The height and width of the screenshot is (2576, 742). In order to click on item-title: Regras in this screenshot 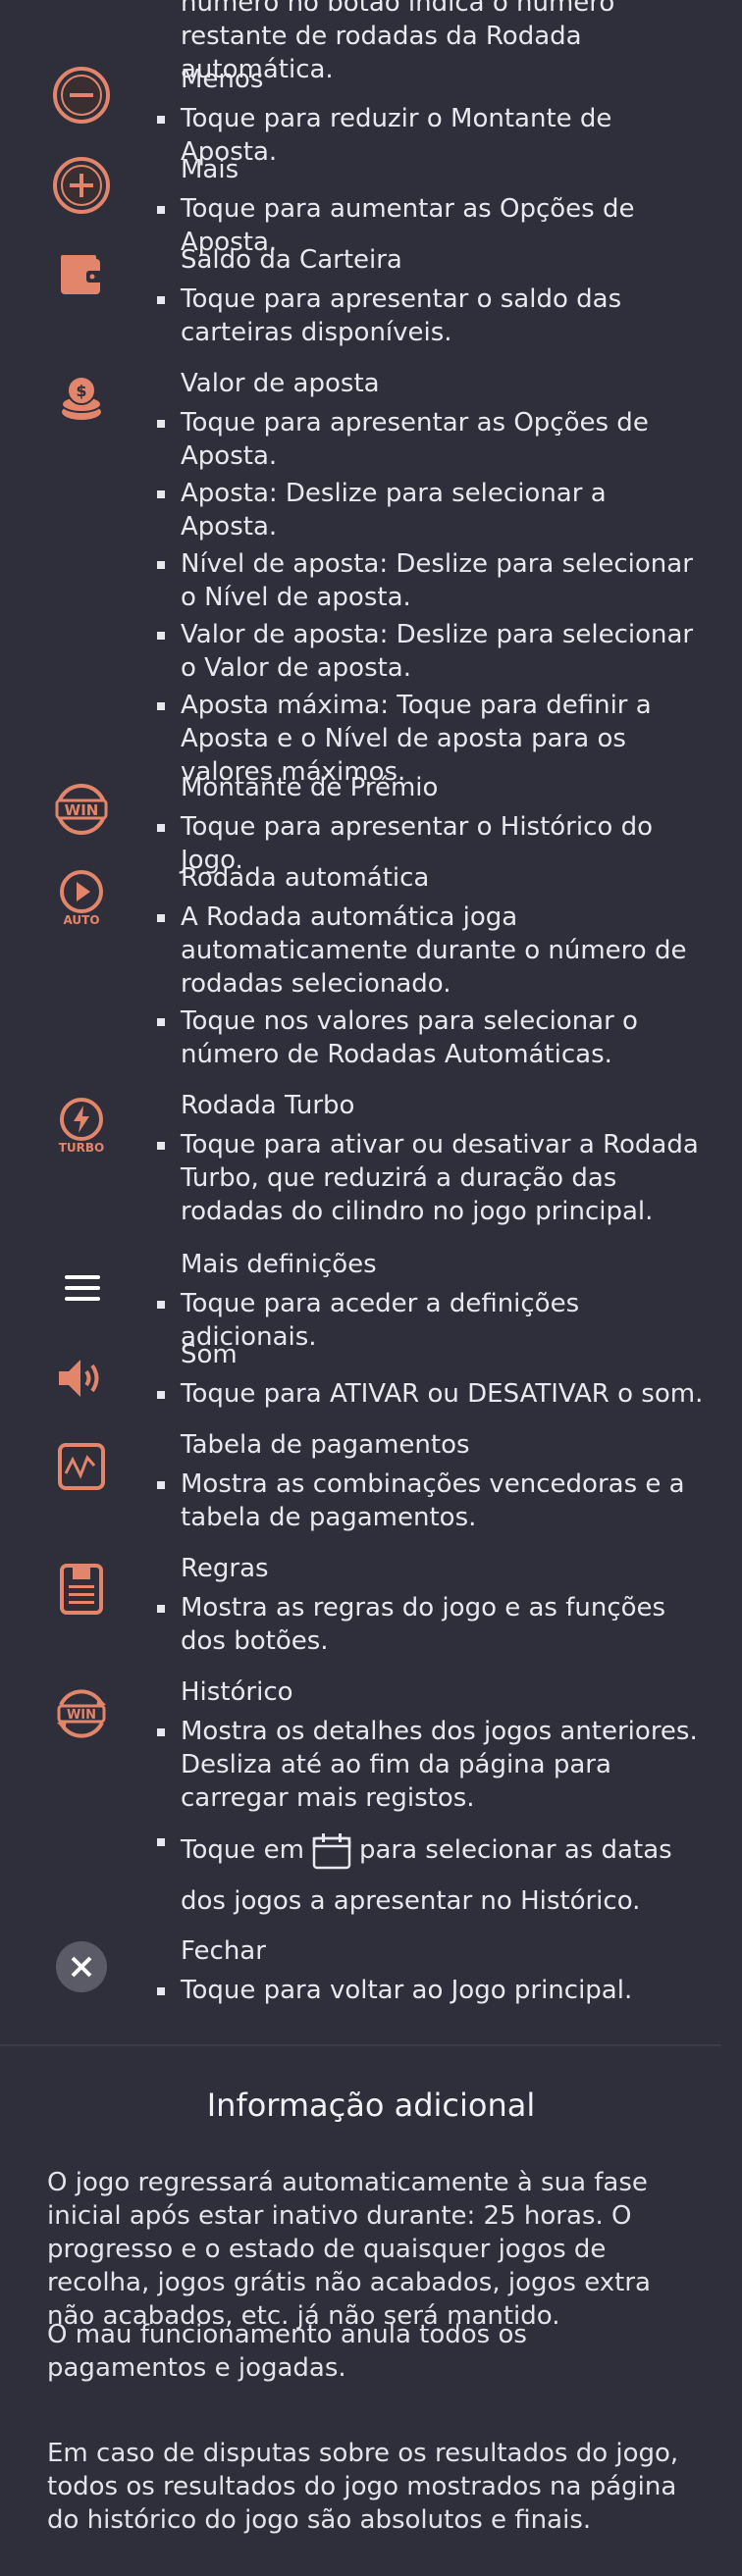, I will do `click(225, 1568)`.